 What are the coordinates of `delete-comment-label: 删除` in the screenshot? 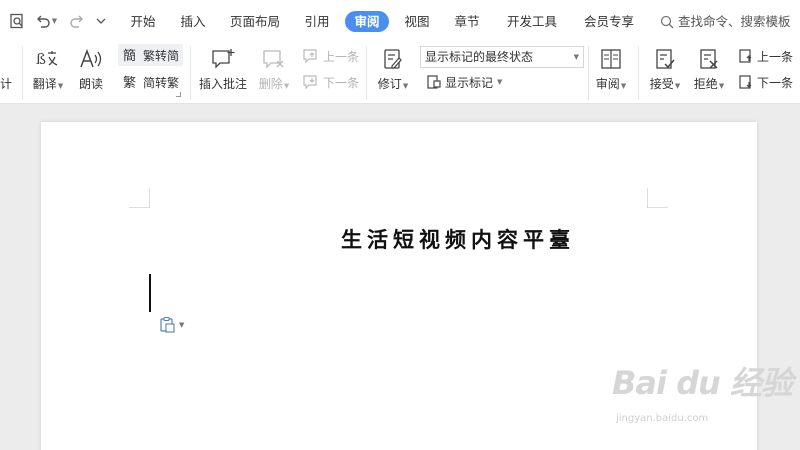 It's located at (270, 84).